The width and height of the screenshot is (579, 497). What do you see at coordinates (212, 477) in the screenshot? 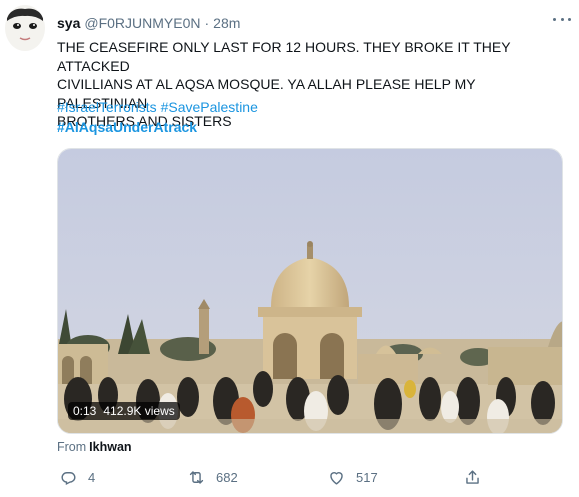
I see `retweet-button: 682` at bounding box center [212, 477].